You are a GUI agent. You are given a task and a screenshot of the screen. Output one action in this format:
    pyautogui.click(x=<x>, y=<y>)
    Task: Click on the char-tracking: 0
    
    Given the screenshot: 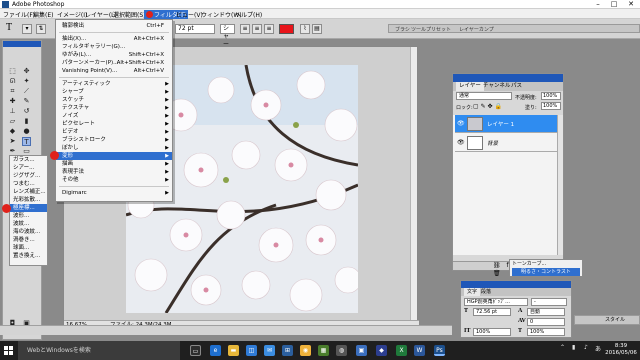 What is the action you would take?
    pyautogui.click(x=546, y=322)
    